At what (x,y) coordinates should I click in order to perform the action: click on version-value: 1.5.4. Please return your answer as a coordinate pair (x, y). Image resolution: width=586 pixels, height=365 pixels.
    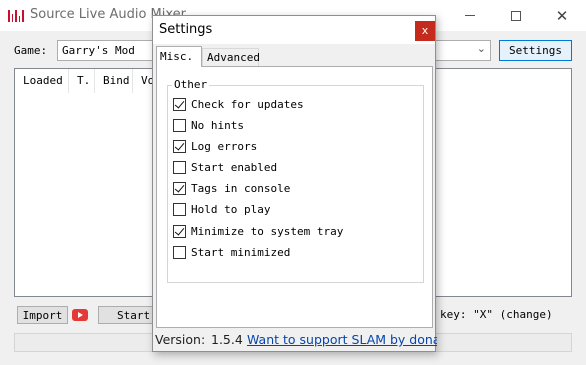
    Looking at the image, I should click on (227, 339).